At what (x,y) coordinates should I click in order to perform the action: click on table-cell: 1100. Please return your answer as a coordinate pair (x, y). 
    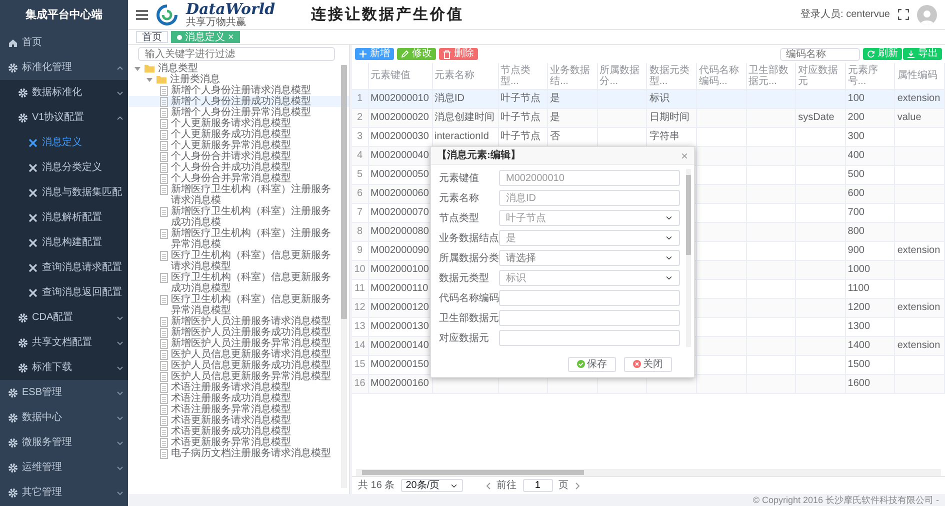
    Looking at the image, I should click on (870, 288).